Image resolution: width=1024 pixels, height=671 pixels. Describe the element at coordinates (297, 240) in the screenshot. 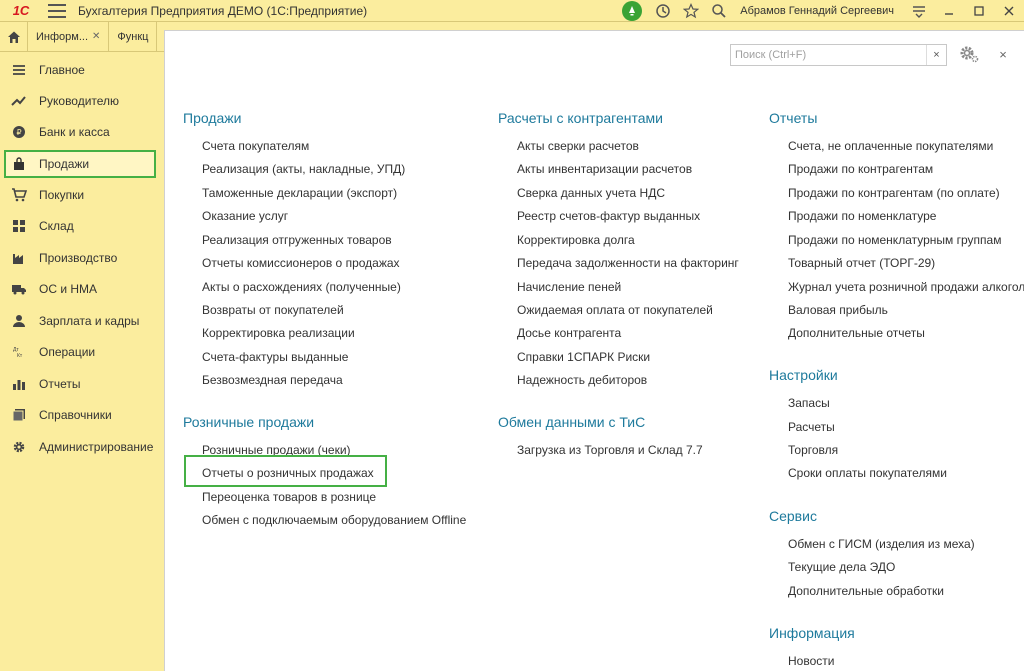

I see `link-item: Реализация отгруженных товаров` at that location.